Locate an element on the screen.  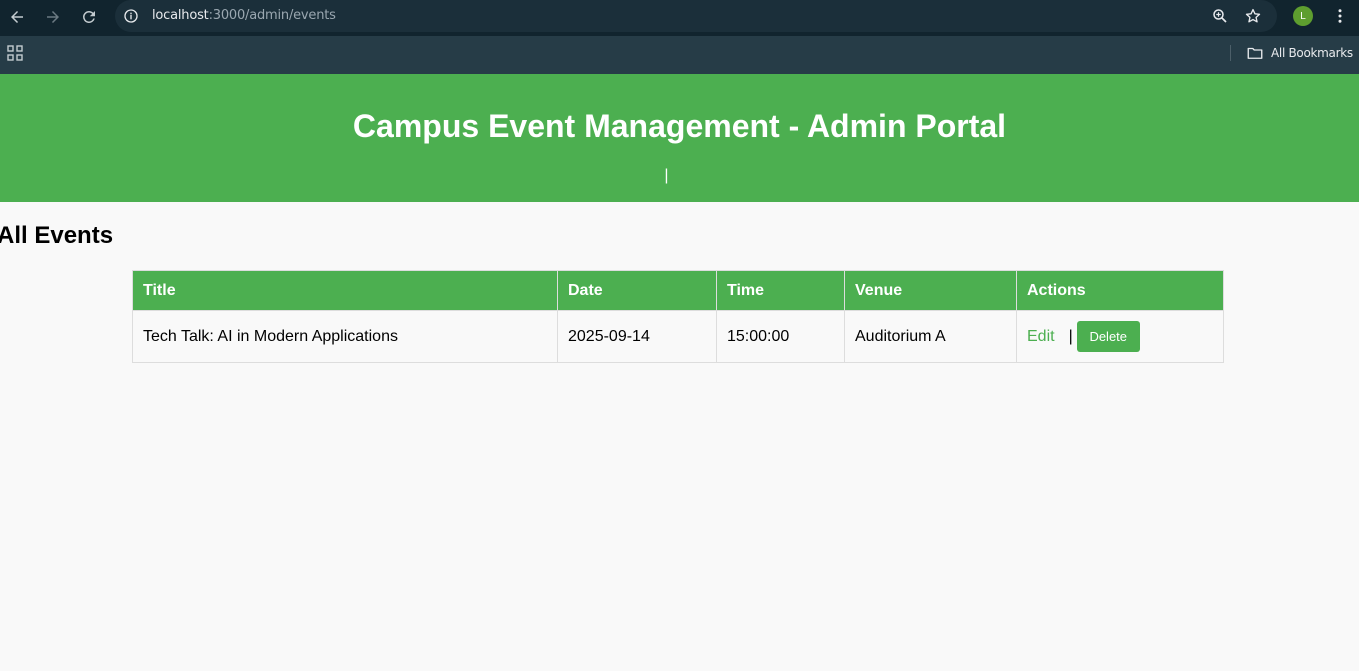
bookmarks-bar is located at coordinates (679, 55).